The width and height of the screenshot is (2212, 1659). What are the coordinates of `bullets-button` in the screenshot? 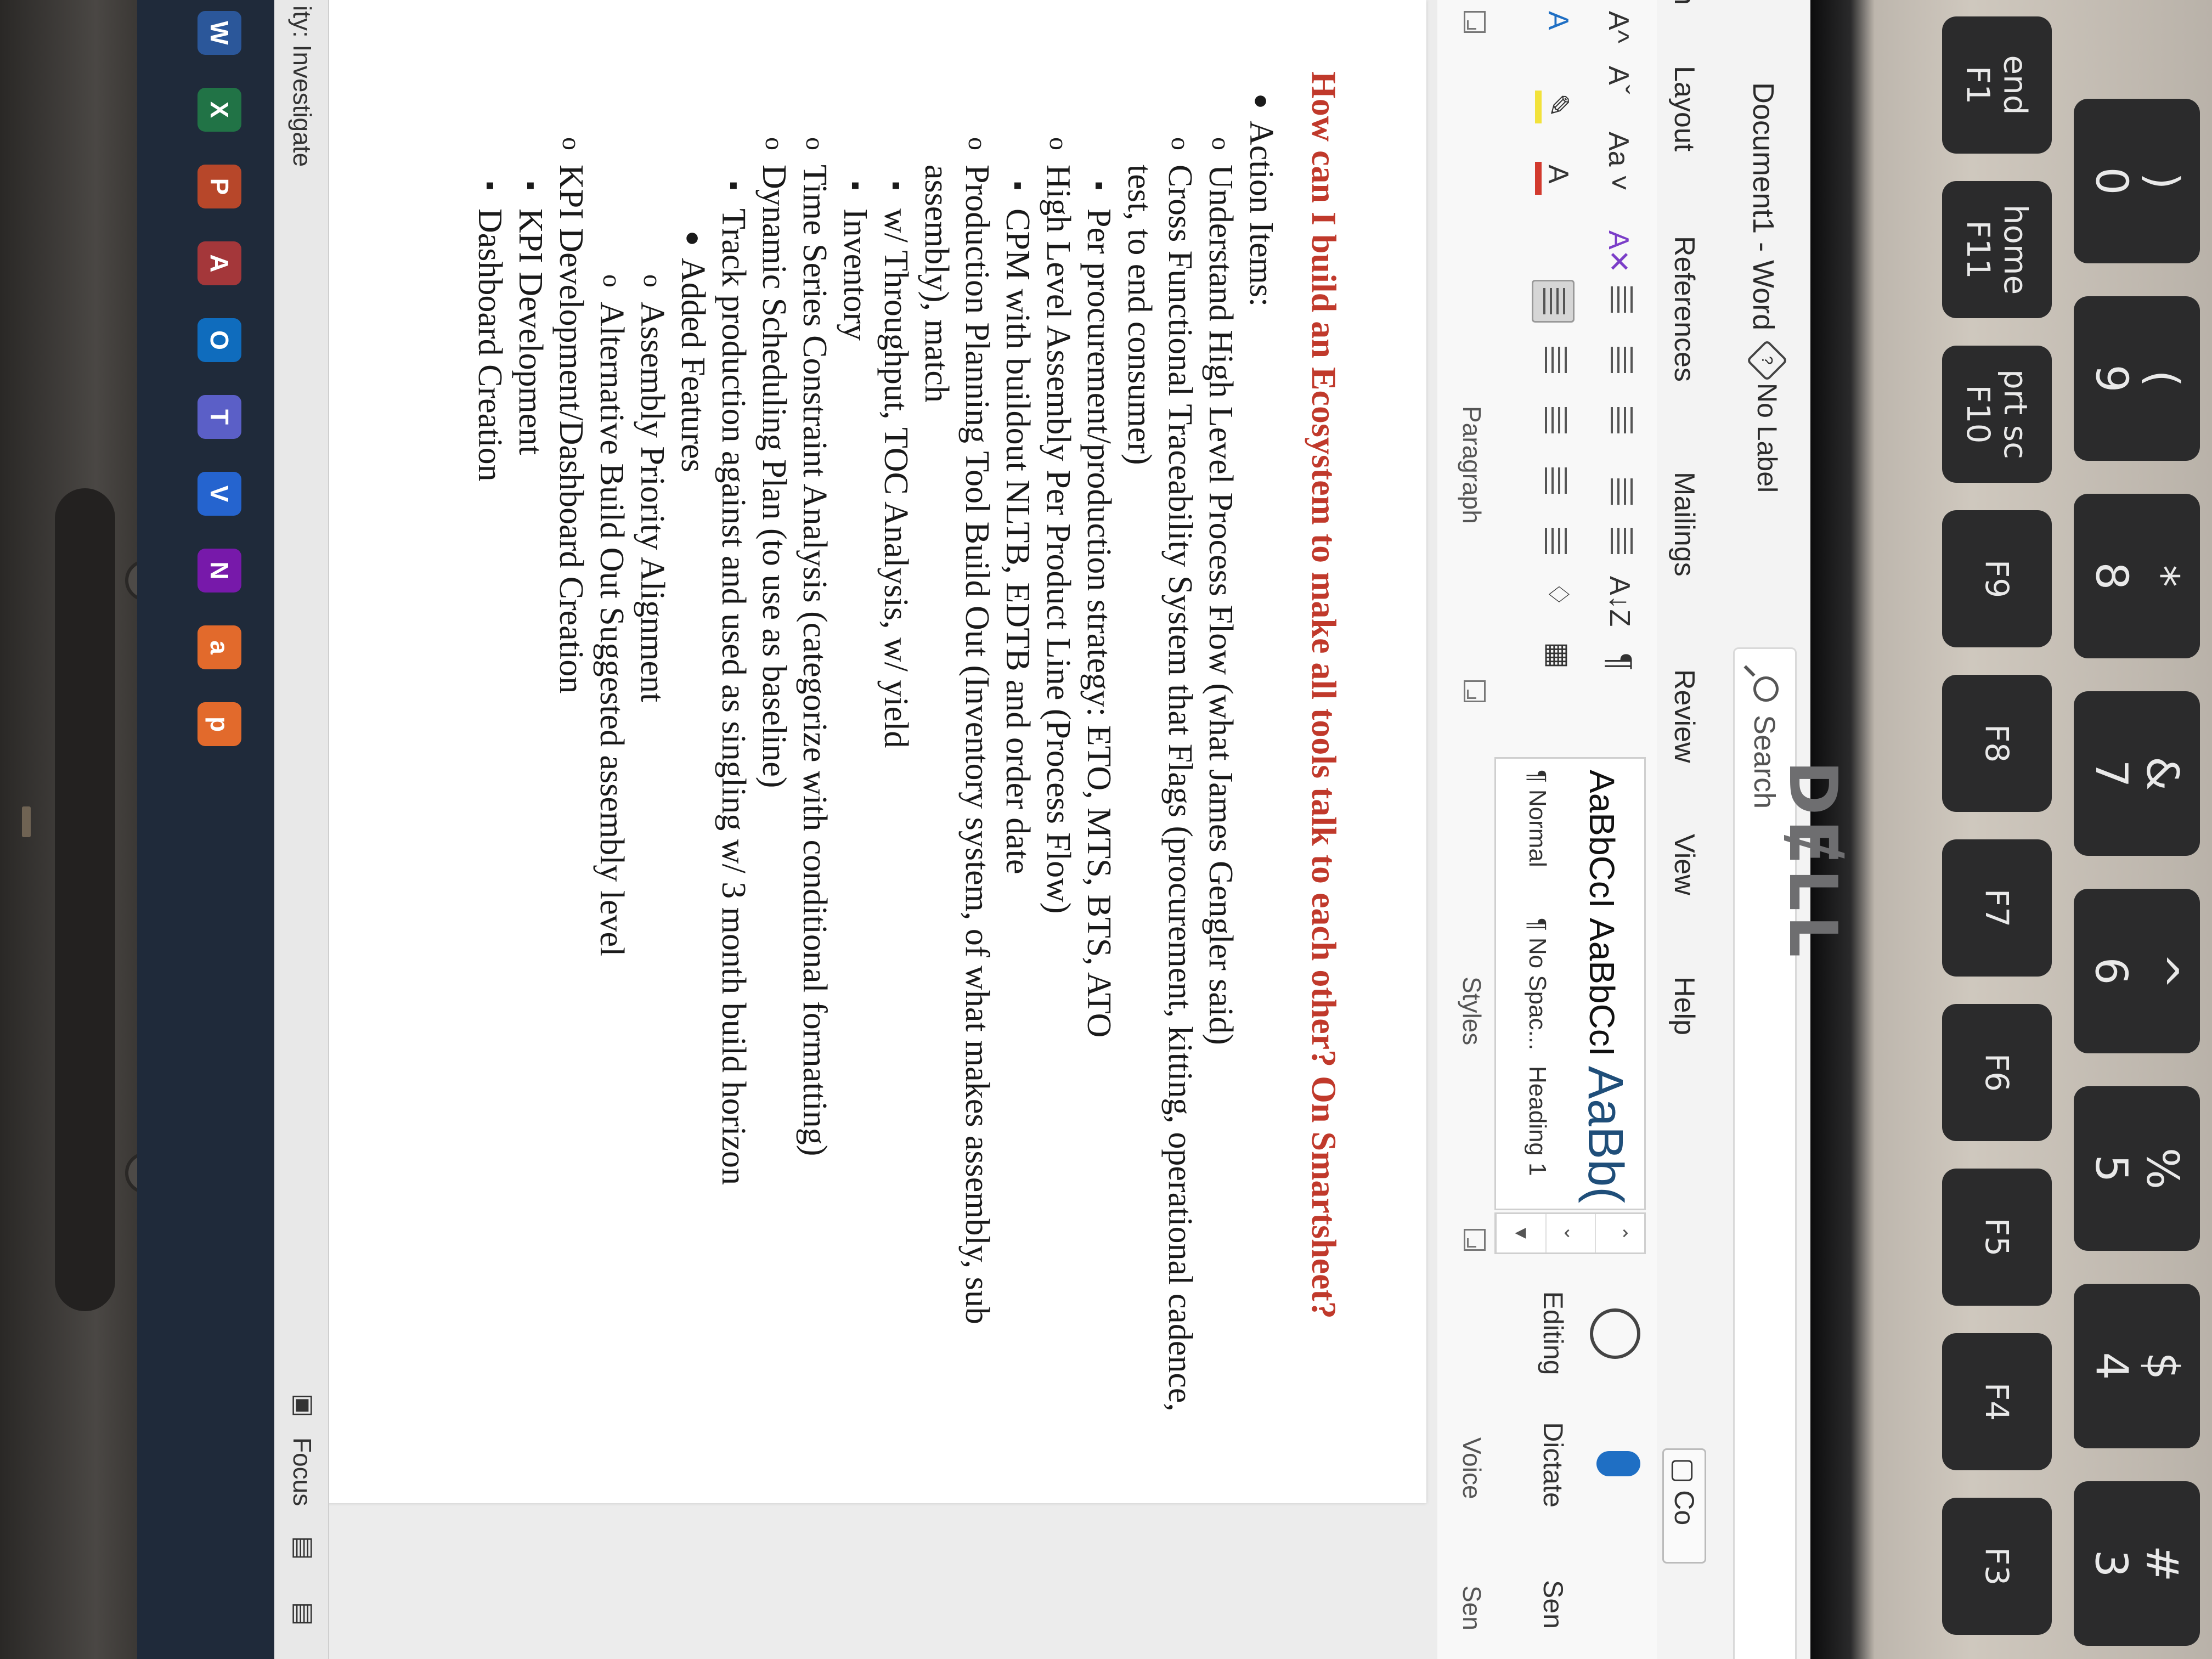 It's located at (1620, 300).